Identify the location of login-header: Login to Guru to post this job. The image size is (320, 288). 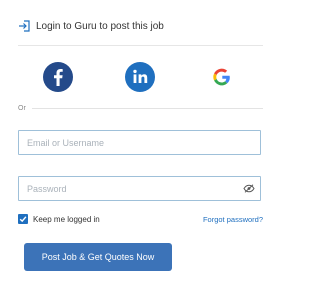
(91, 26).